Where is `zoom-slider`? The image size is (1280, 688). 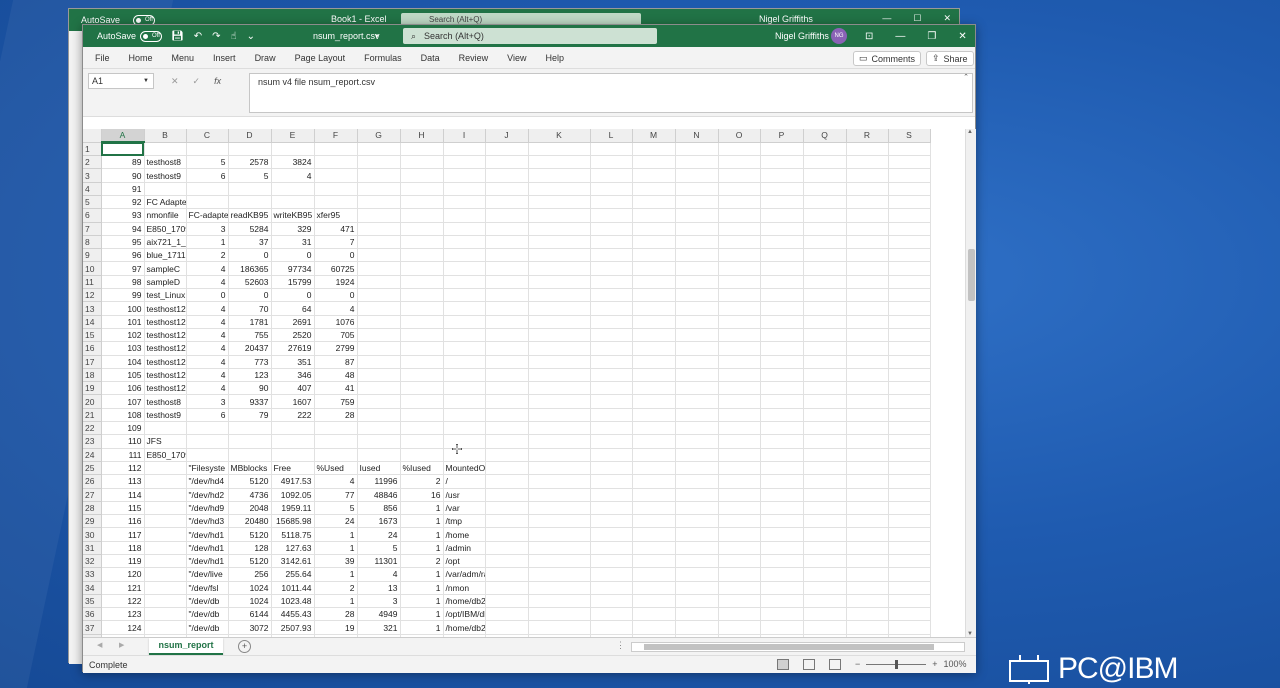
zoom-slider is located at coordinates (896, 664).